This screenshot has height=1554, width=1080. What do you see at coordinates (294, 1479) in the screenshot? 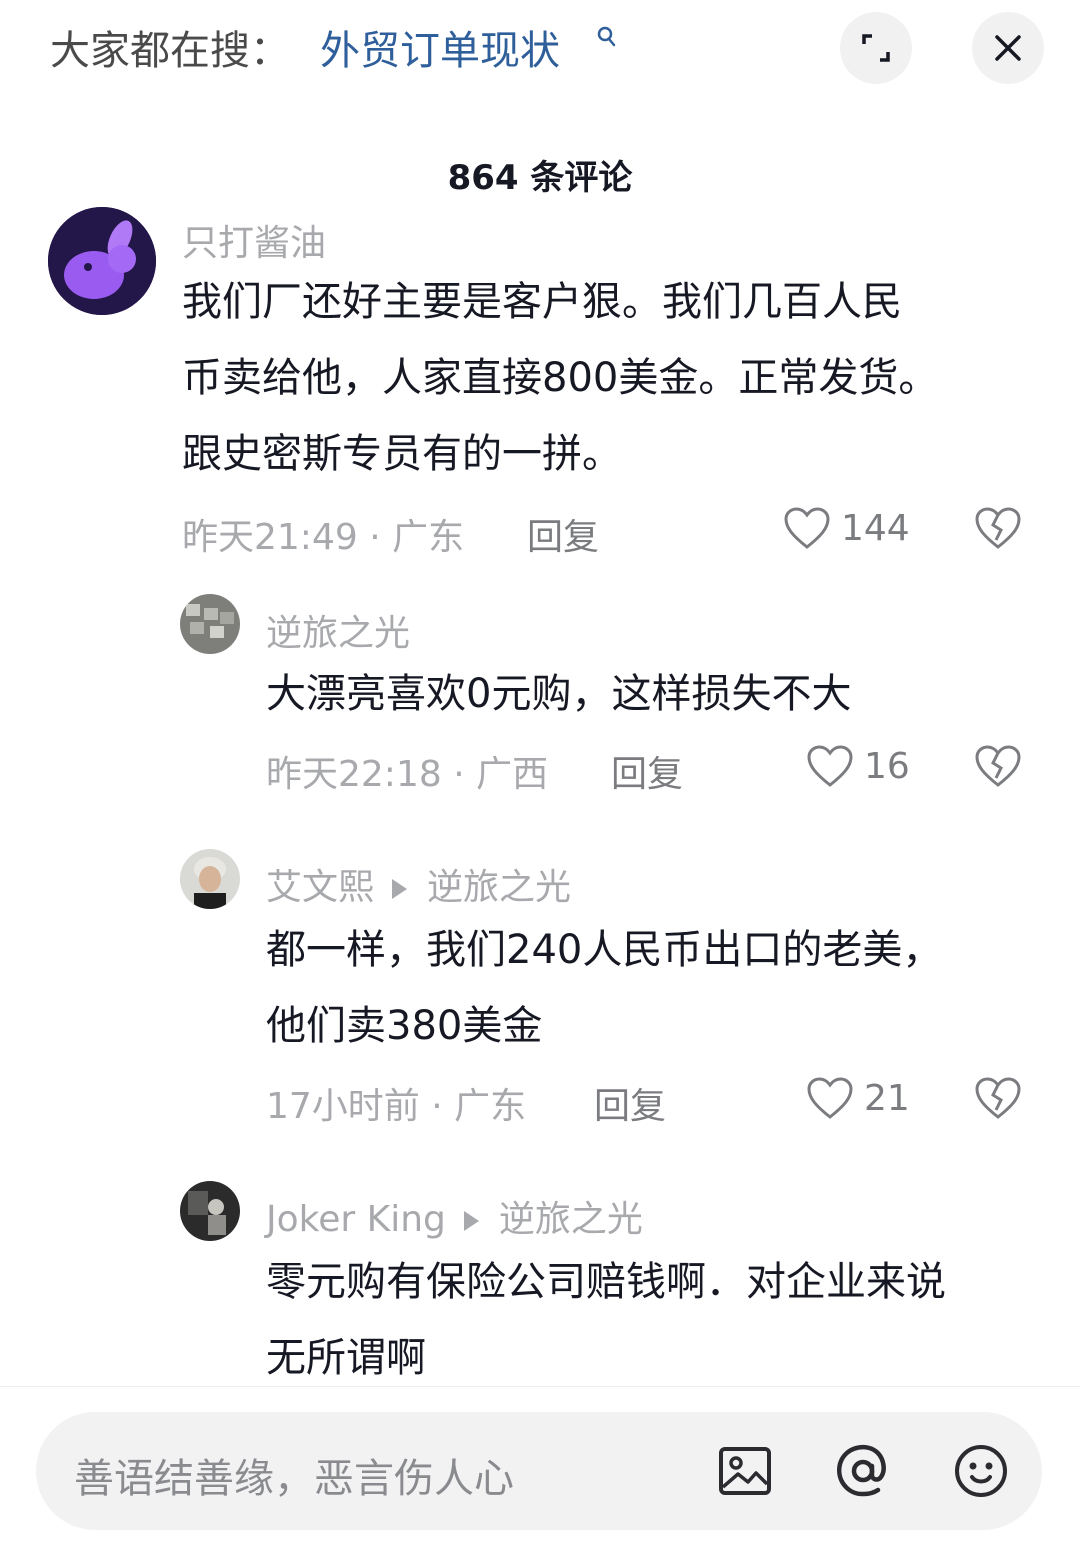
I see `comment-input-placeholder: 善语结善缘，恶言伤人心` at bounding box center [294, 1479].